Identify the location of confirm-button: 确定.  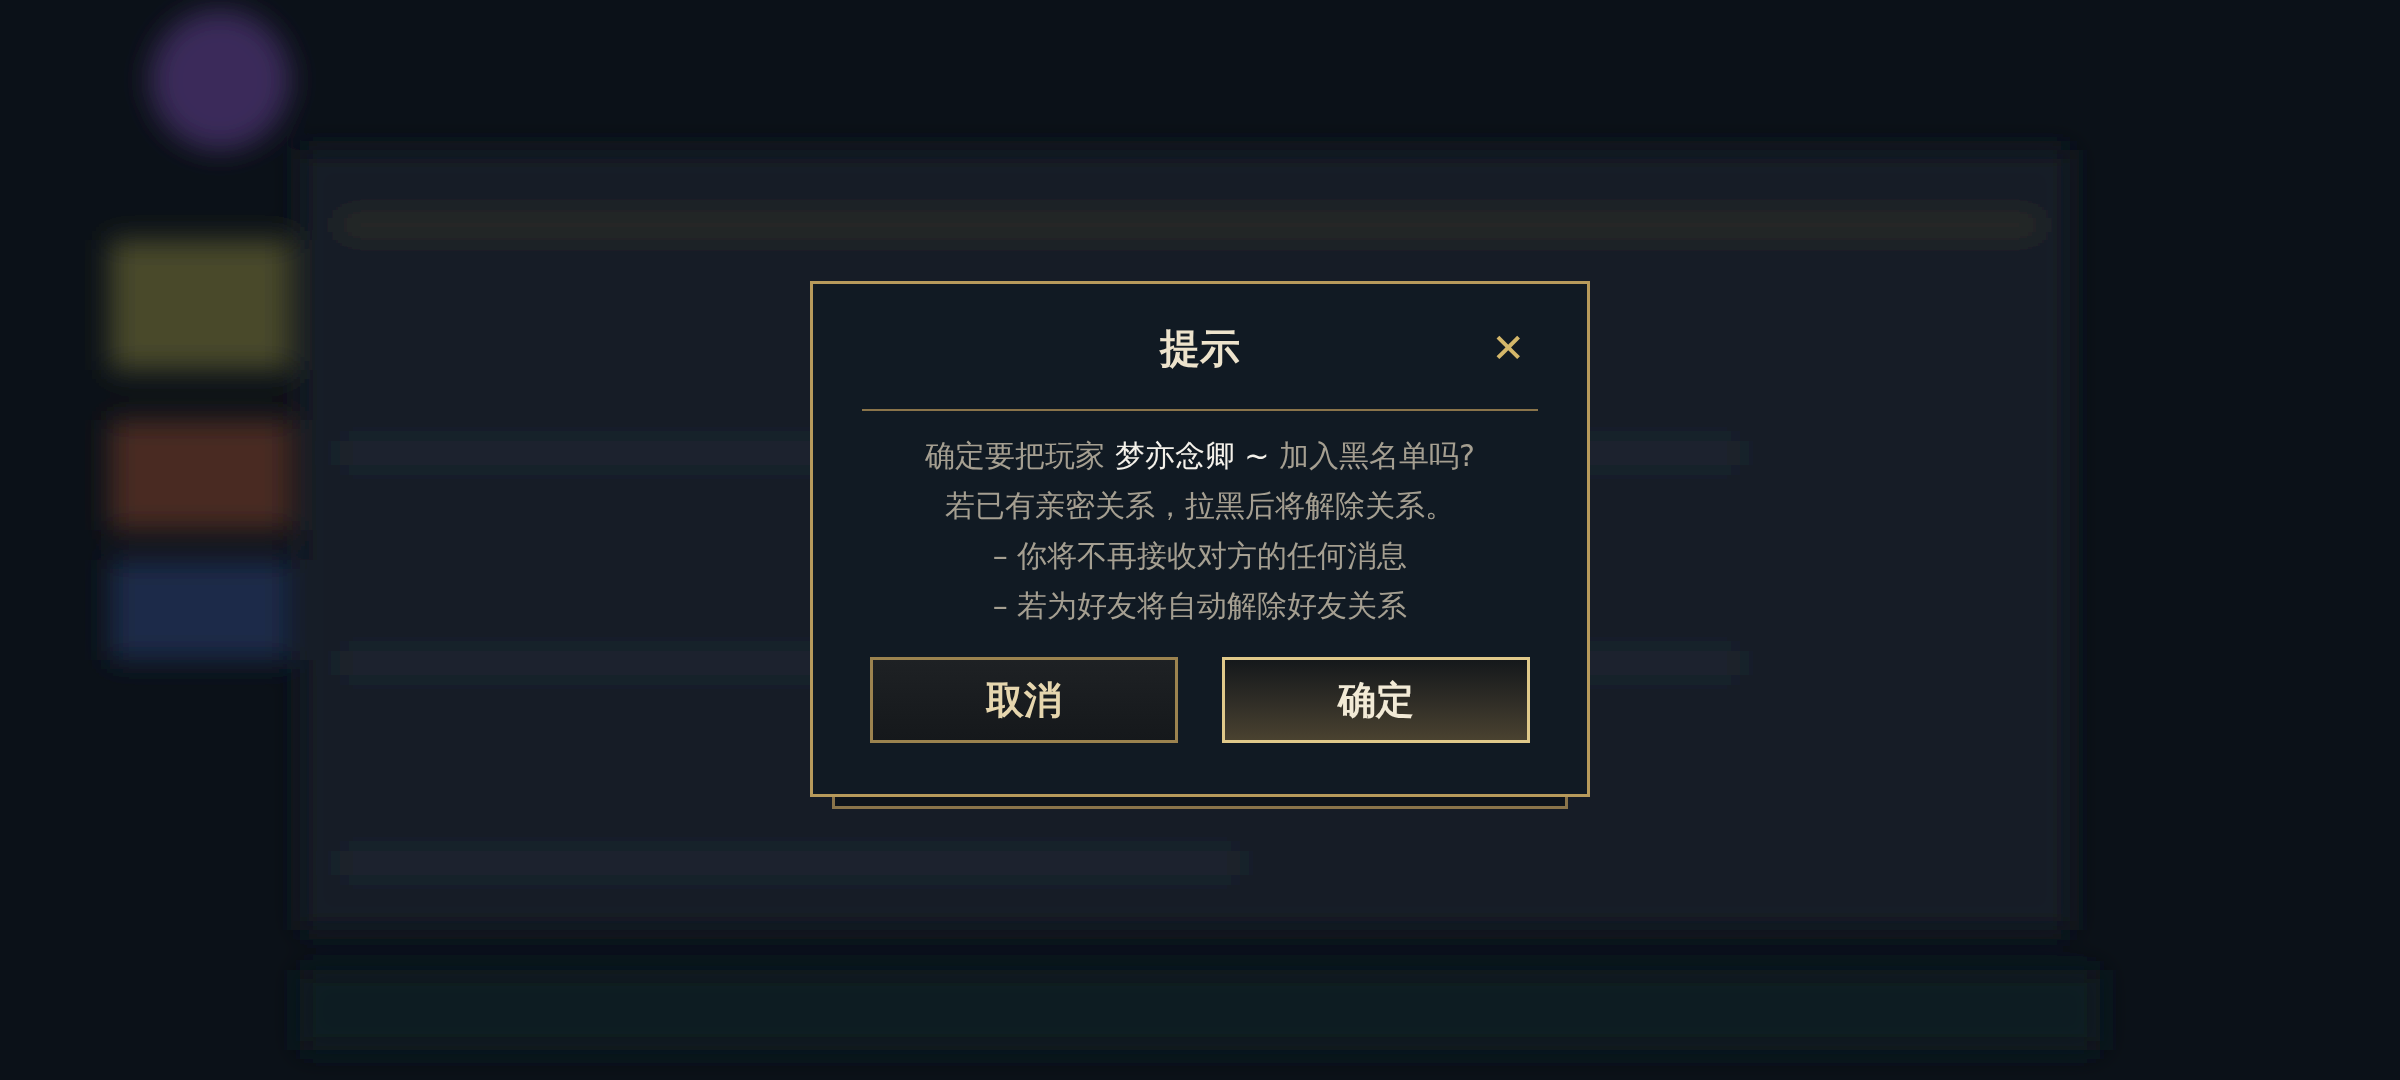
(1376, 700).